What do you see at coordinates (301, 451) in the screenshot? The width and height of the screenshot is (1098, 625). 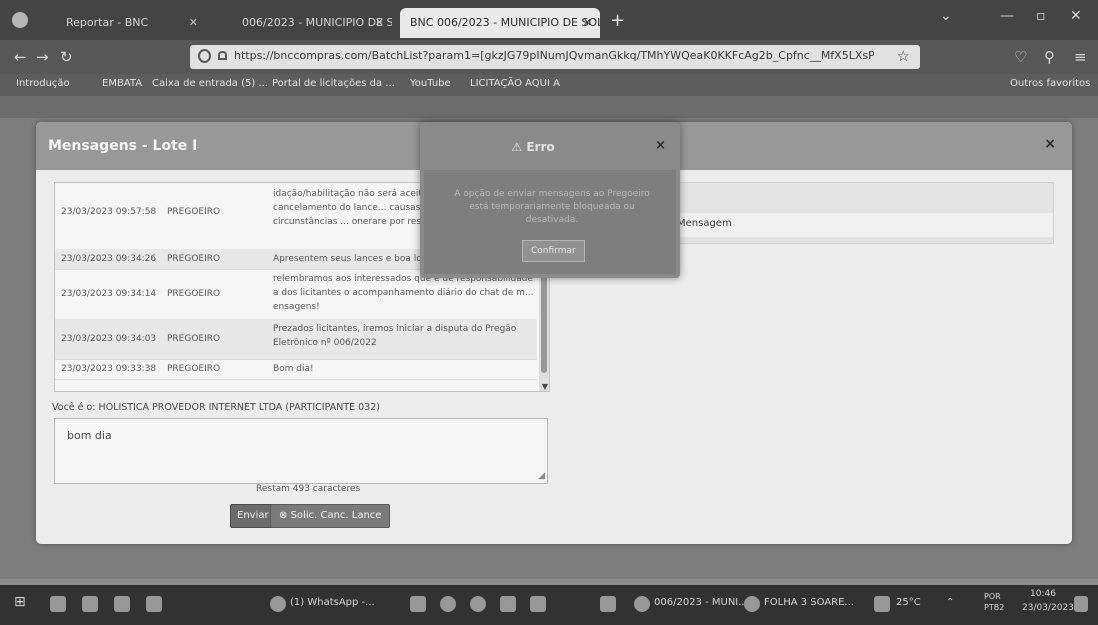 I see `message-input: bom dia ◢` at bounding box center [301, 451].